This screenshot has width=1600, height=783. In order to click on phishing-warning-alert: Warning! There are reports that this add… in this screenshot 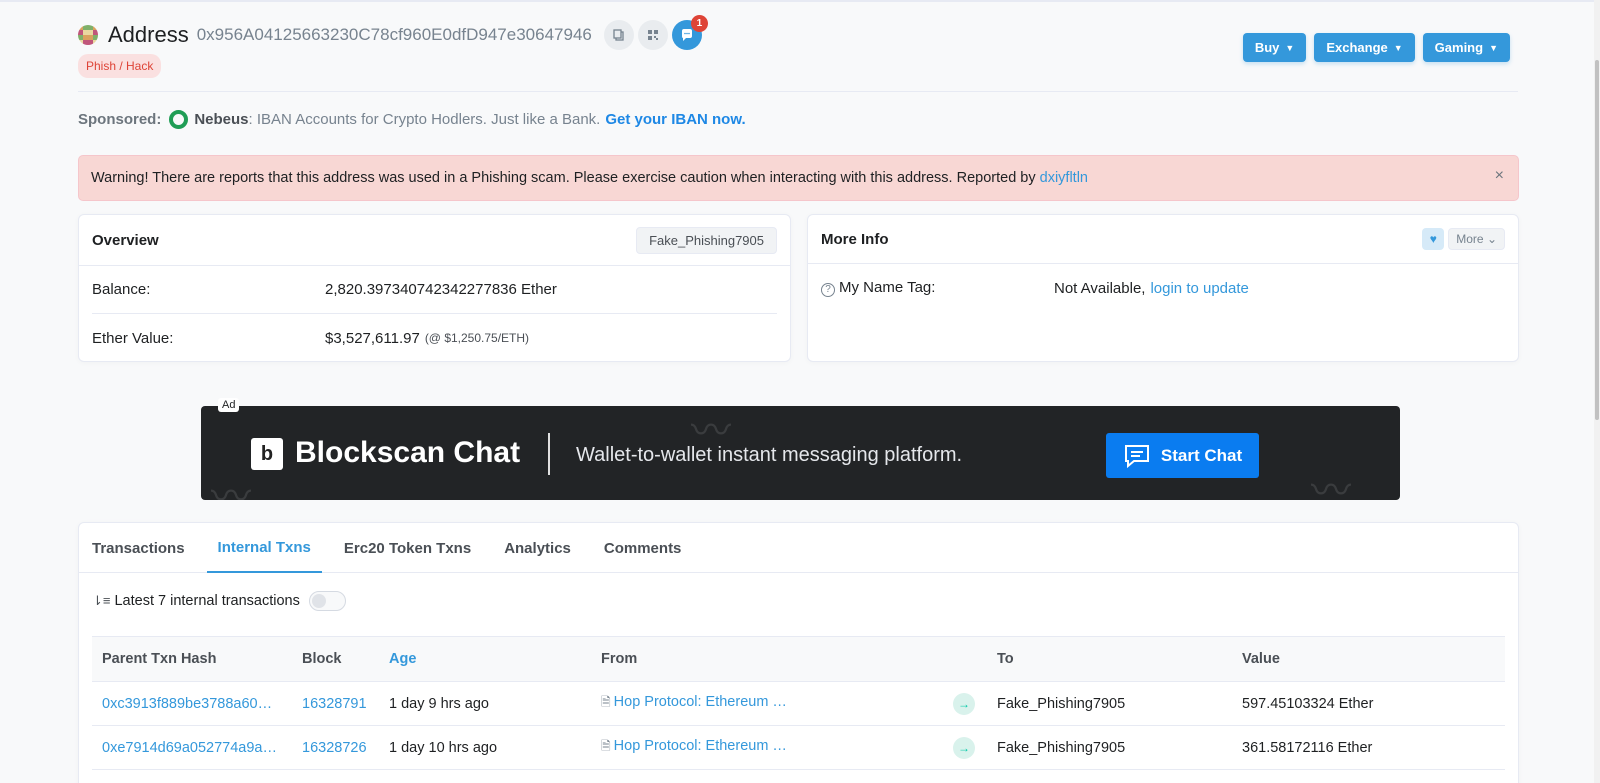, I will do `click(798, 178)`.